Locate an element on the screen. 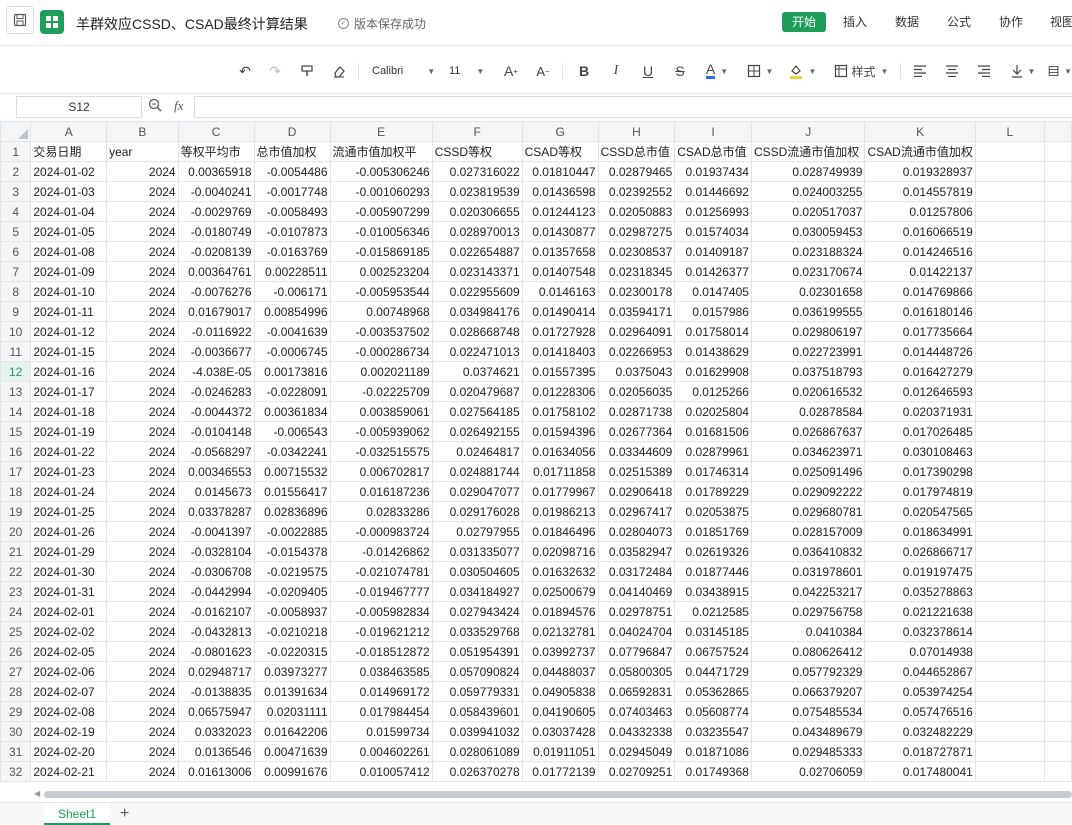  cell: -0.0041639 is located at coordinates (292, 331).